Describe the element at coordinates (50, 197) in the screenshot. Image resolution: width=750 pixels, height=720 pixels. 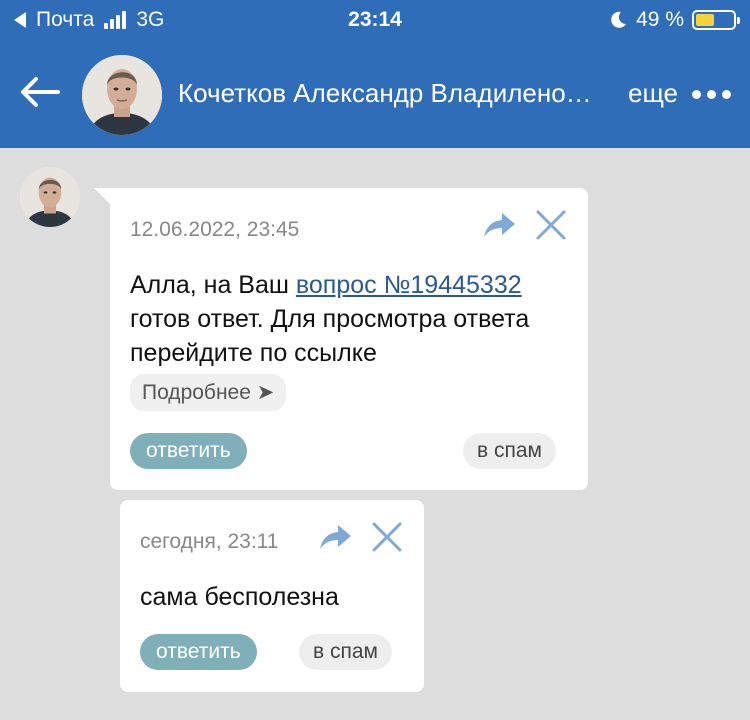
I see `sender-avatar` at that location.